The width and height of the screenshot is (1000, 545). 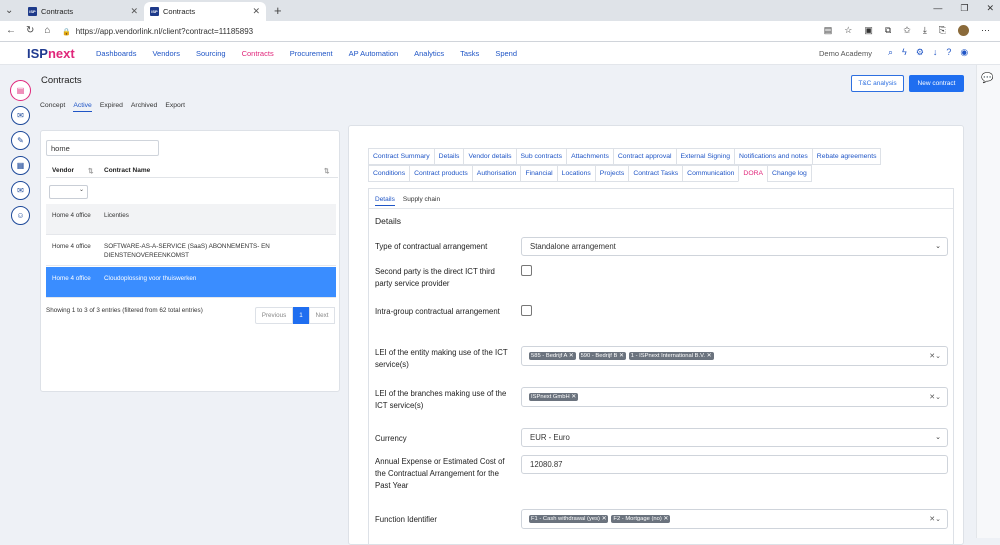 I want to click on search-input: home, so click(x=102, y=148).